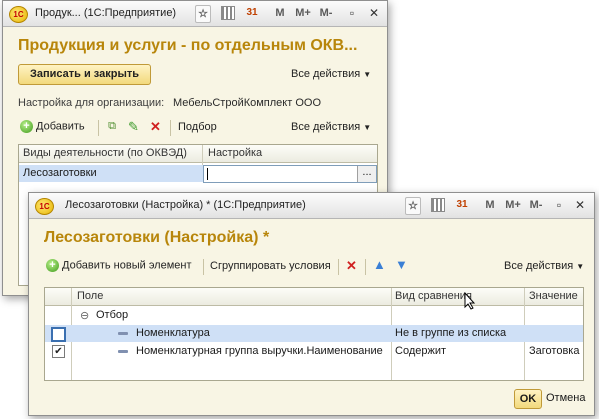 Image resolution: width=599 pixels, height=419 pixels. I want to click on row-checkbox-checked: ✔, so click(58, 351).